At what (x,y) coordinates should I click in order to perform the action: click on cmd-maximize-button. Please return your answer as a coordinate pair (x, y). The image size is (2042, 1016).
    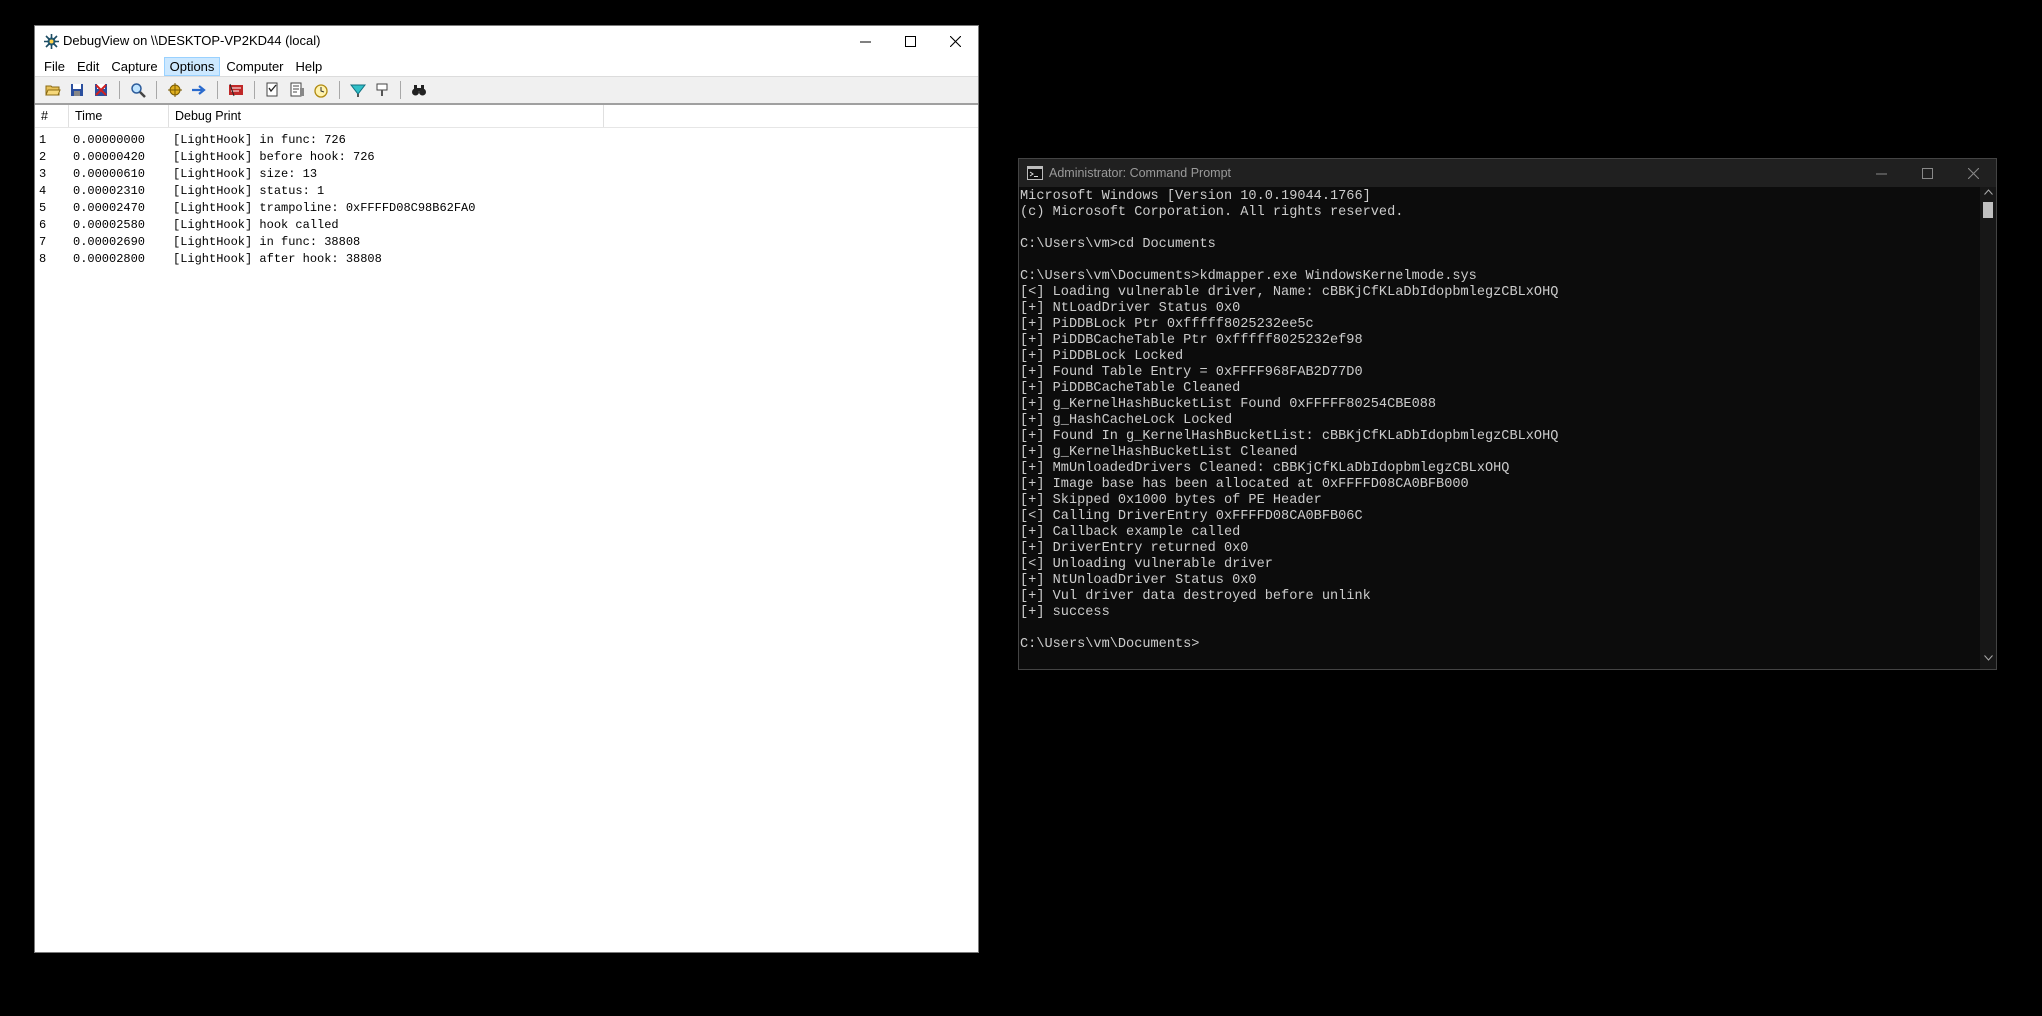
    Looking at the image, I should click on (1927, 173).